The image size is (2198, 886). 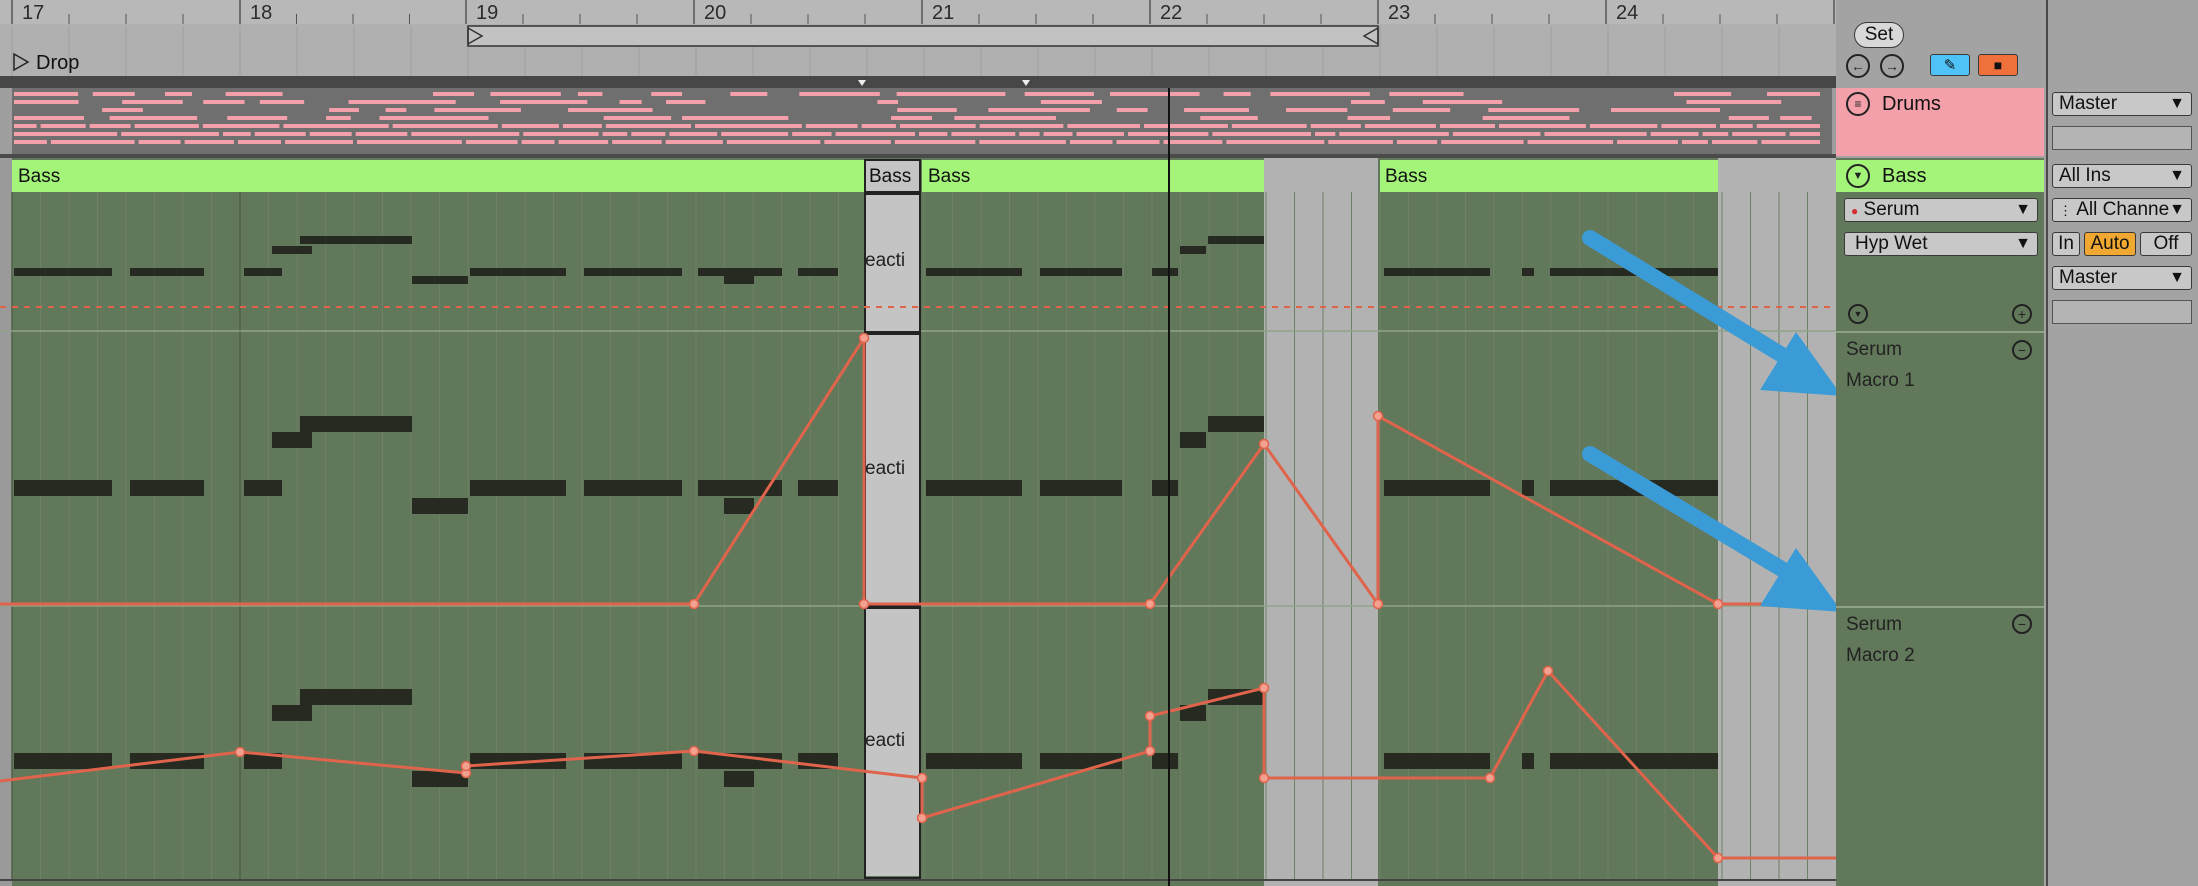 What do you see at coordinates (2065, 210) in the screenshot?
I see `channel-icon: ⋮` at bounding box center [2065, 210].